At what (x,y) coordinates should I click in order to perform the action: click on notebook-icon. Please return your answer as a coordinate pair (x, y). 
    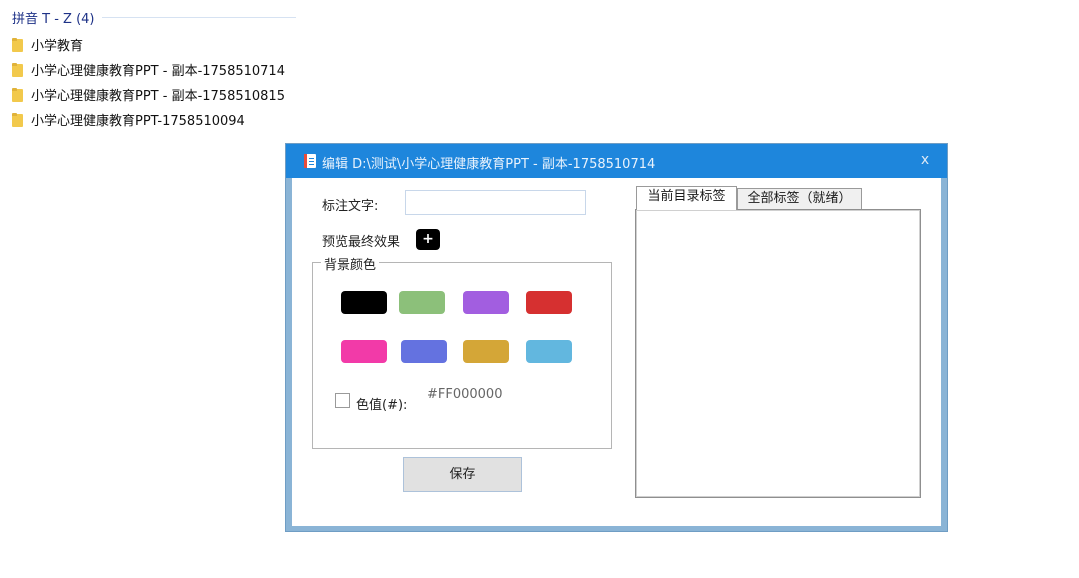
    Looking at the image, I should click on (310, 161).